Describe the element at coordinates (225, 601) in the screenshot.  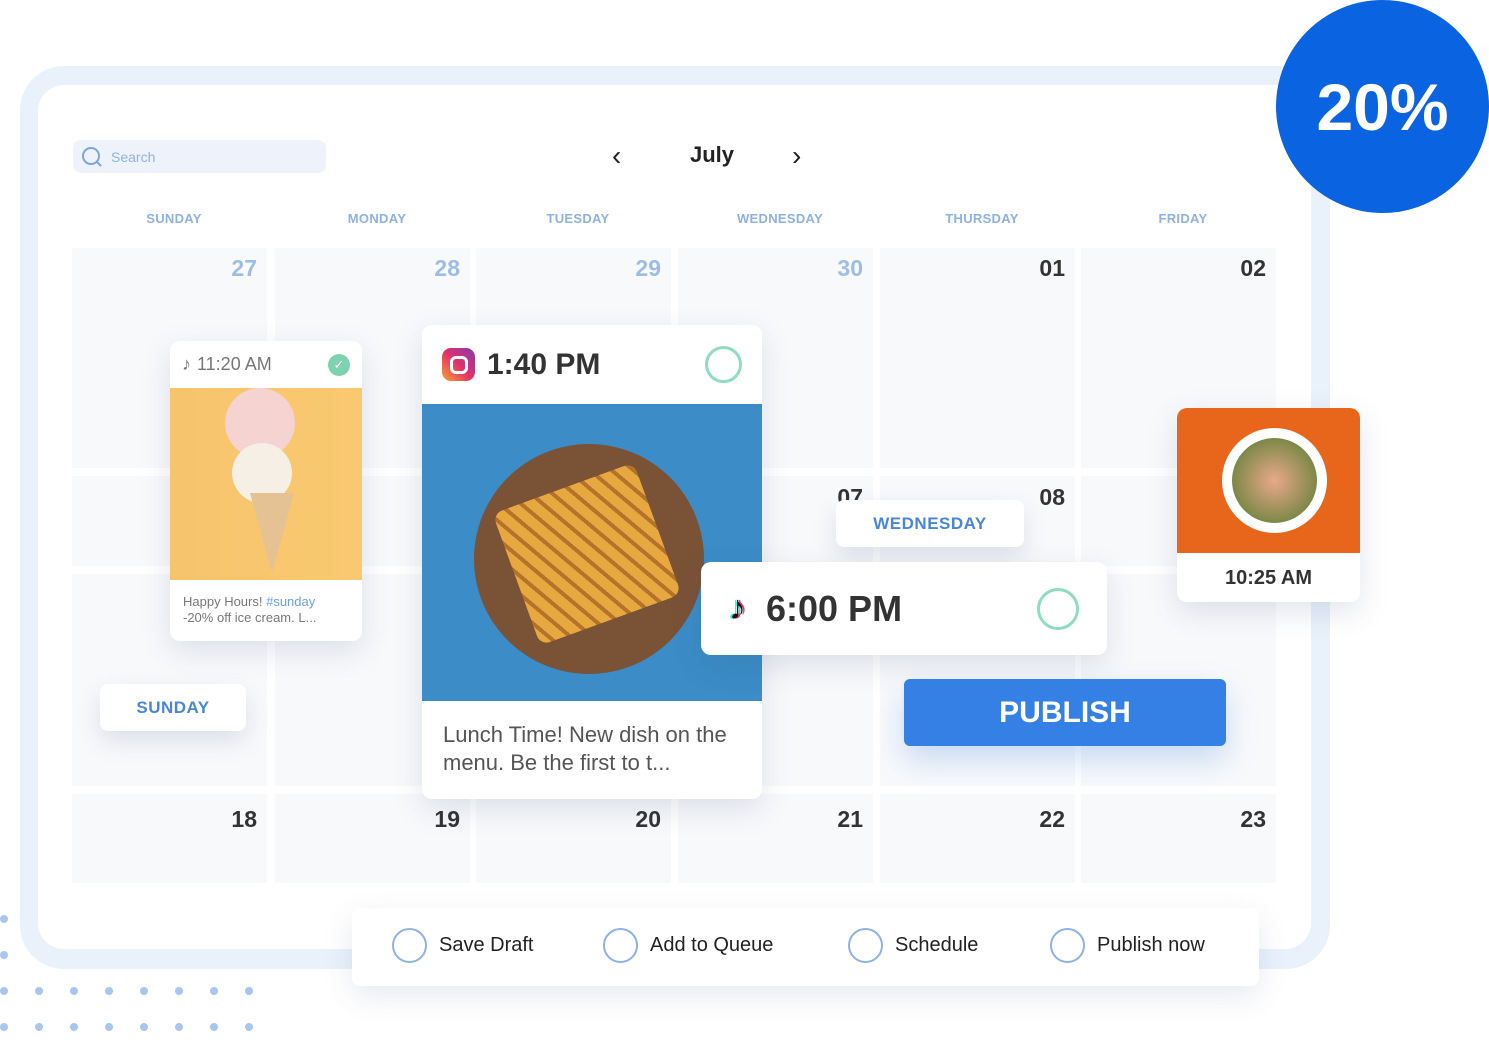
I see `post-caption: Happy Hours!` at that location.